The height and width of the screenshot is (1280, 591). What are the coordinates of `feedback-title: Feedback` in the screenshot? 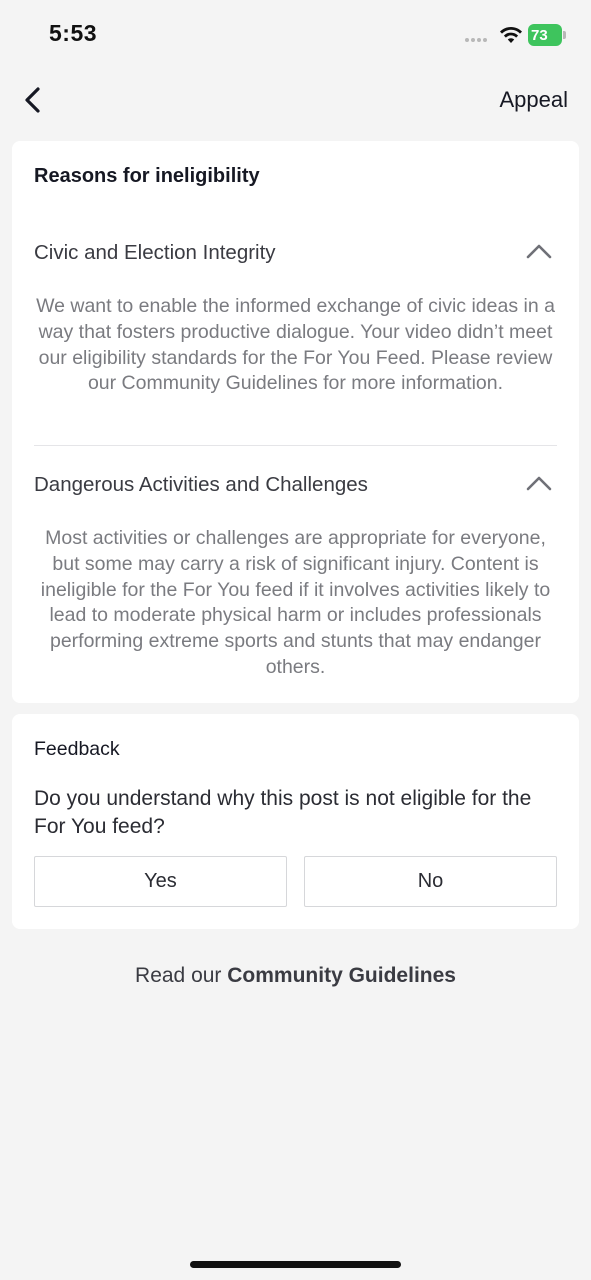 It's located at (77, 749).